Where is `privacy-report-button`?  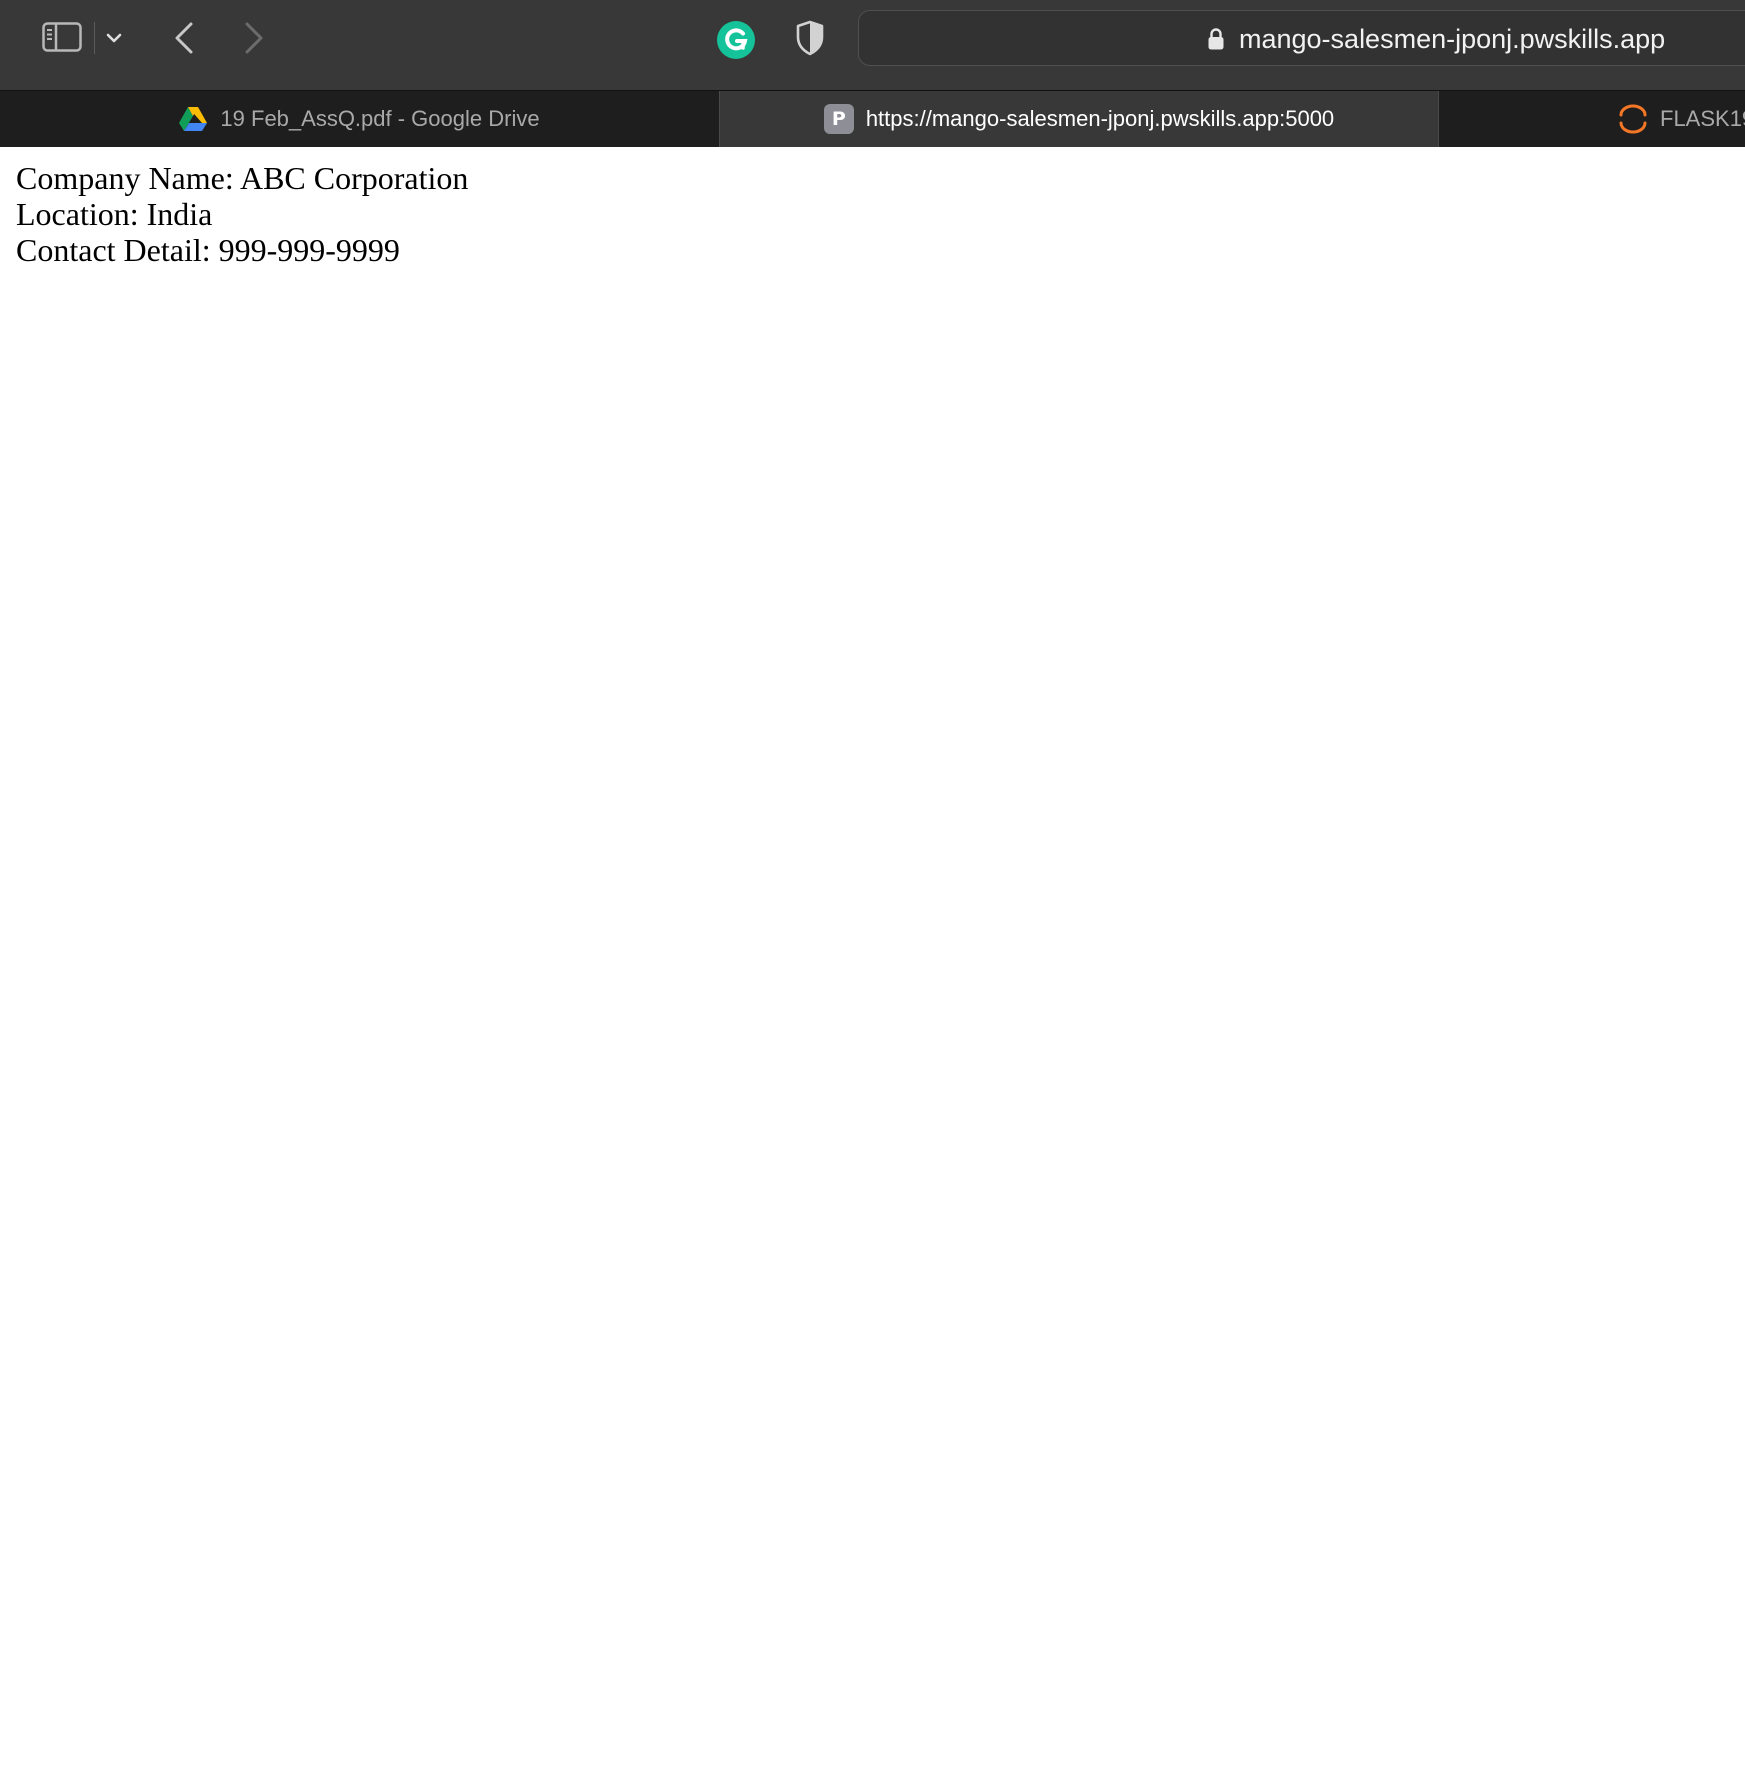 privacy-report-button is located at coordinates (810, 38).